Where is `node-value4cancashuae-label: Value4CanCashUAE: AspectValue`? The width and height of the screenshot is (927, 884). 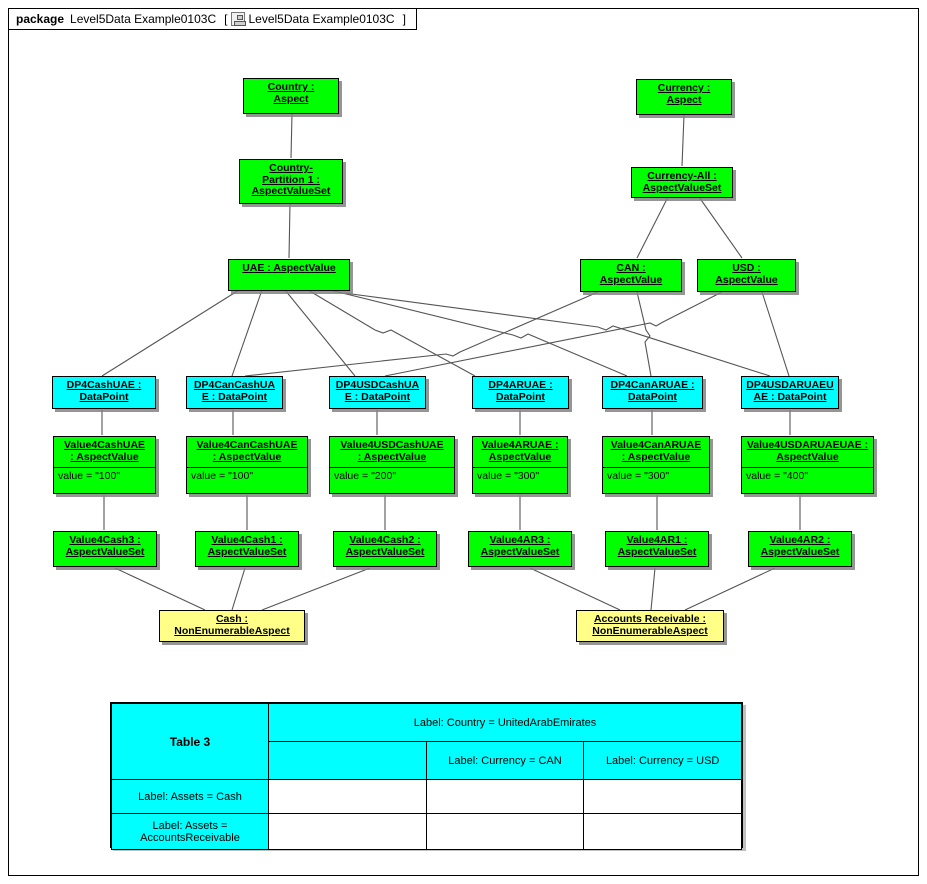 node-value4cancashuae-label: Value4CanCashUAE: AspectValue is located at coordinates (247, 451).